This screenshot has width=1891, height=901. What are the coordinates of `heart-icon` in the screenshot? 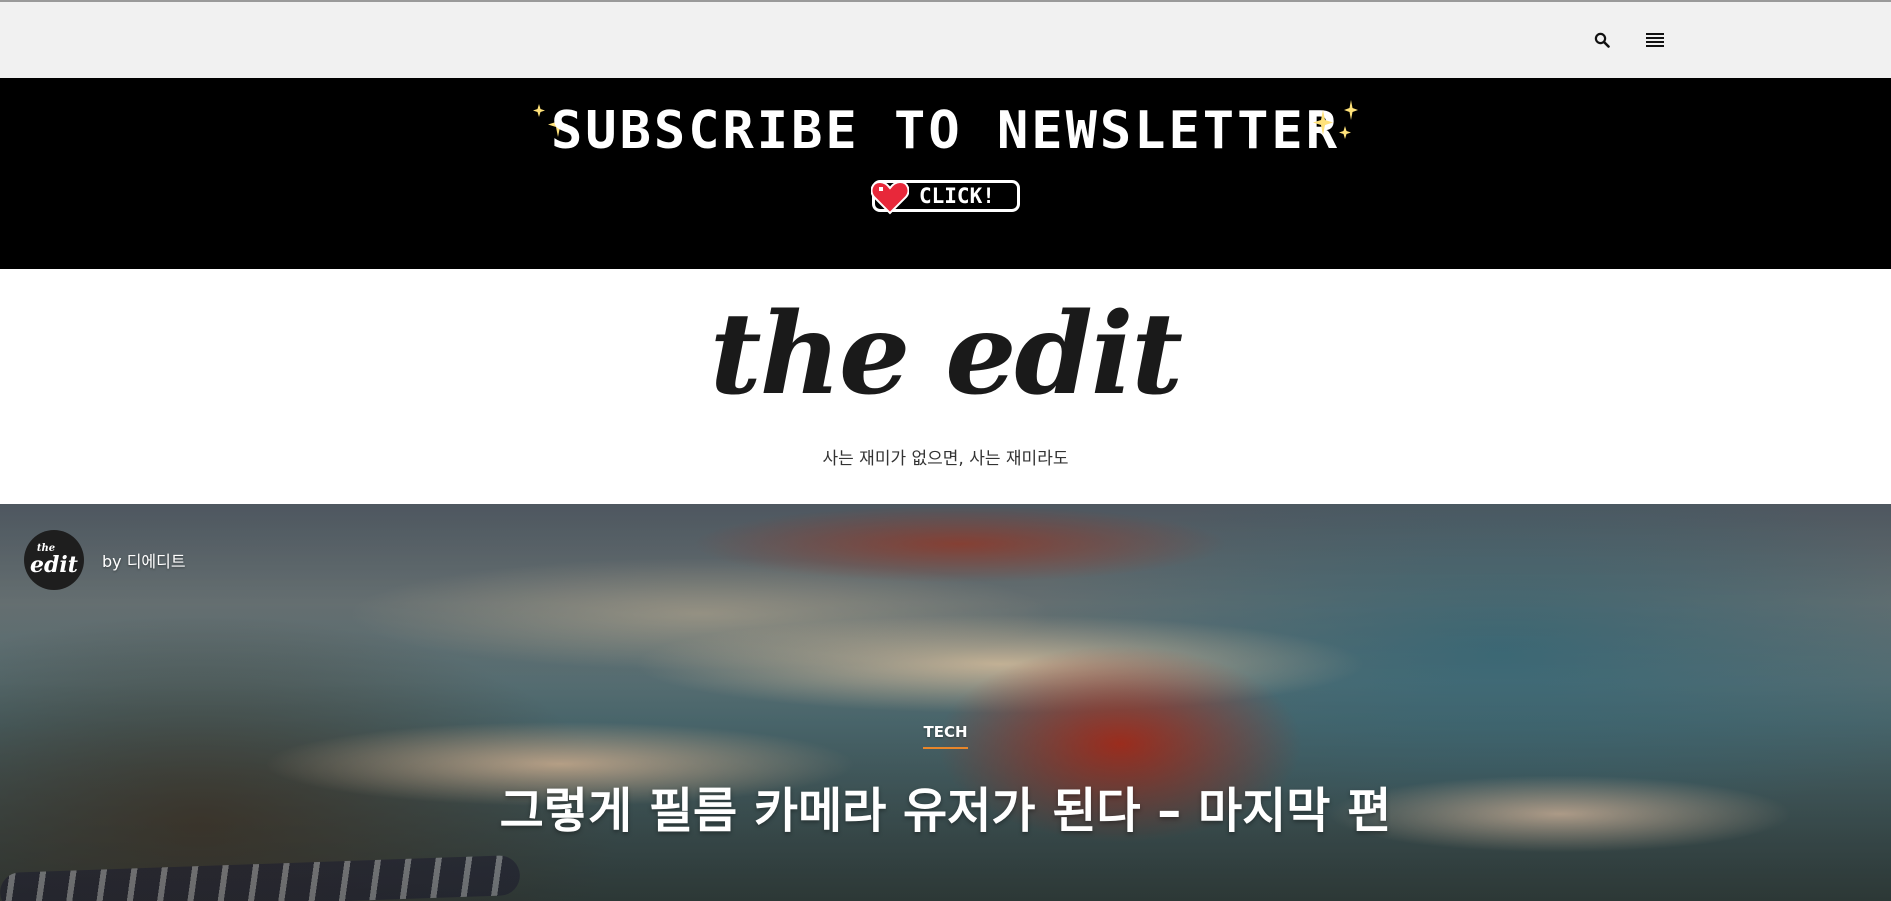 It's located at (890, 197).